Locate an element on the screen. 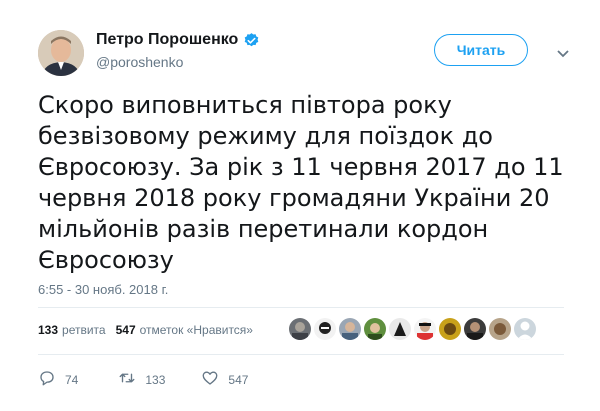 The image size is (600, 411). like-count: 547 is located at coordinates (238, 379).